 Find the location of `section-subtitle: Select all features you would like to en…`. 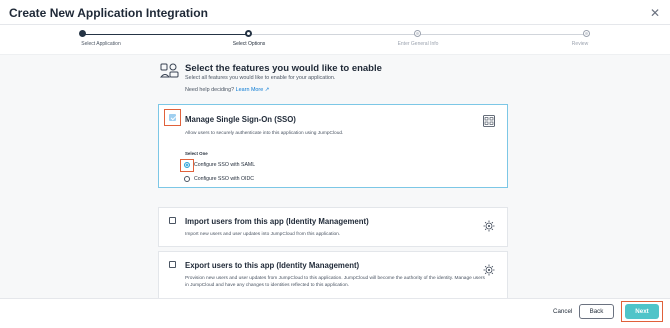

section-subtitle: Select all features you would like to en… is located at coordinates (260, 78).